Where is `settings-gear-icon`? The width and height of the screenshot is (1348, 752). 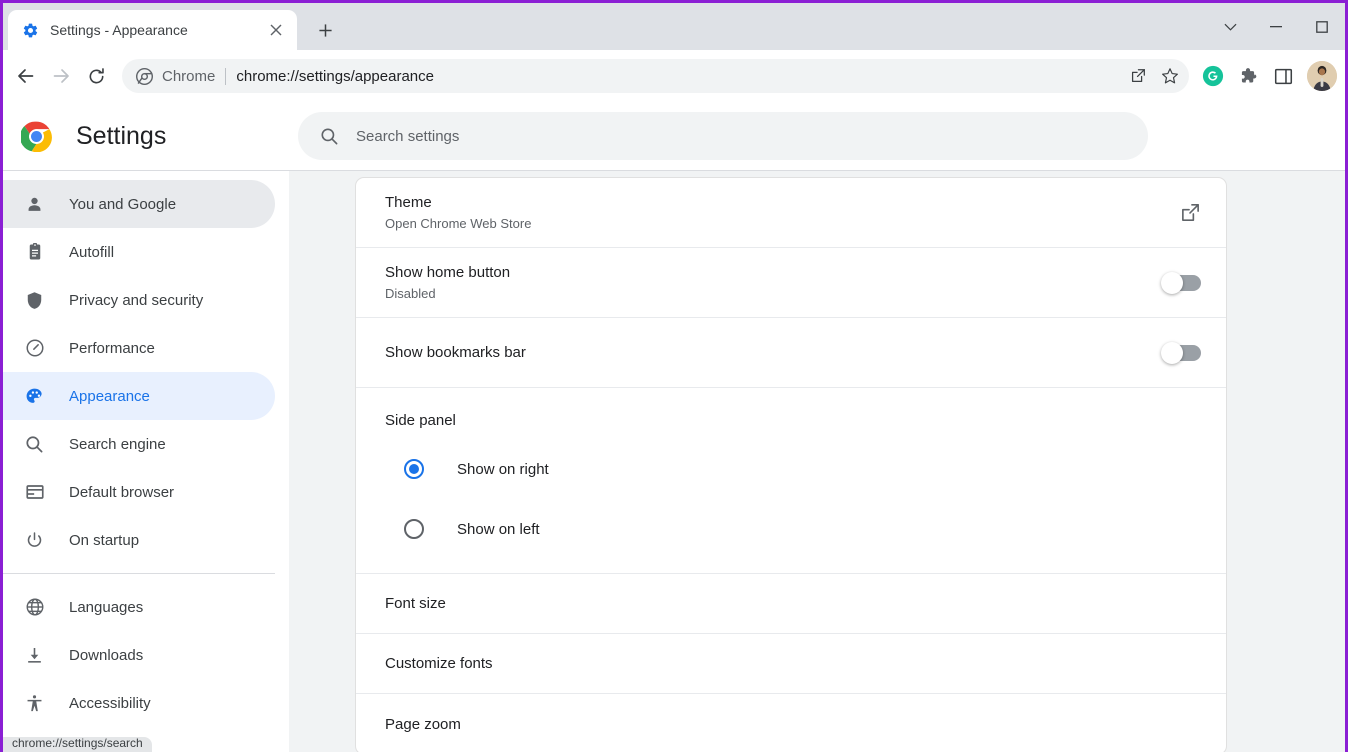 settings-gear-icon is located at coordinates (30, 30).